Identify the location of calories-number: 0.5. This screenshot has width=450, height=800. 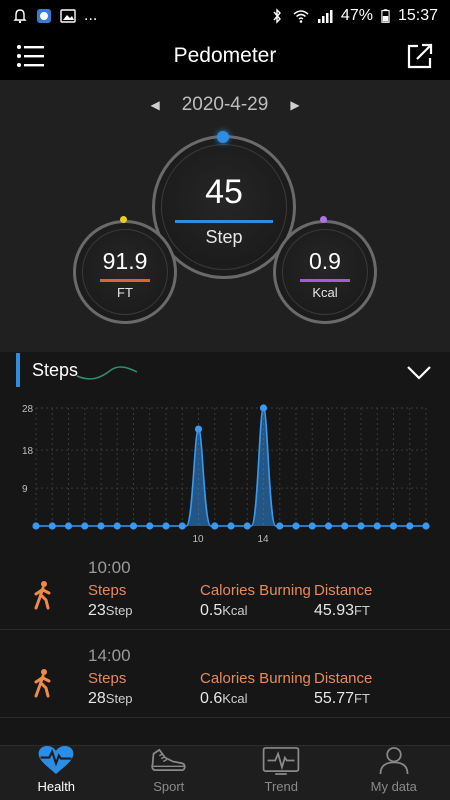
(211, 610).